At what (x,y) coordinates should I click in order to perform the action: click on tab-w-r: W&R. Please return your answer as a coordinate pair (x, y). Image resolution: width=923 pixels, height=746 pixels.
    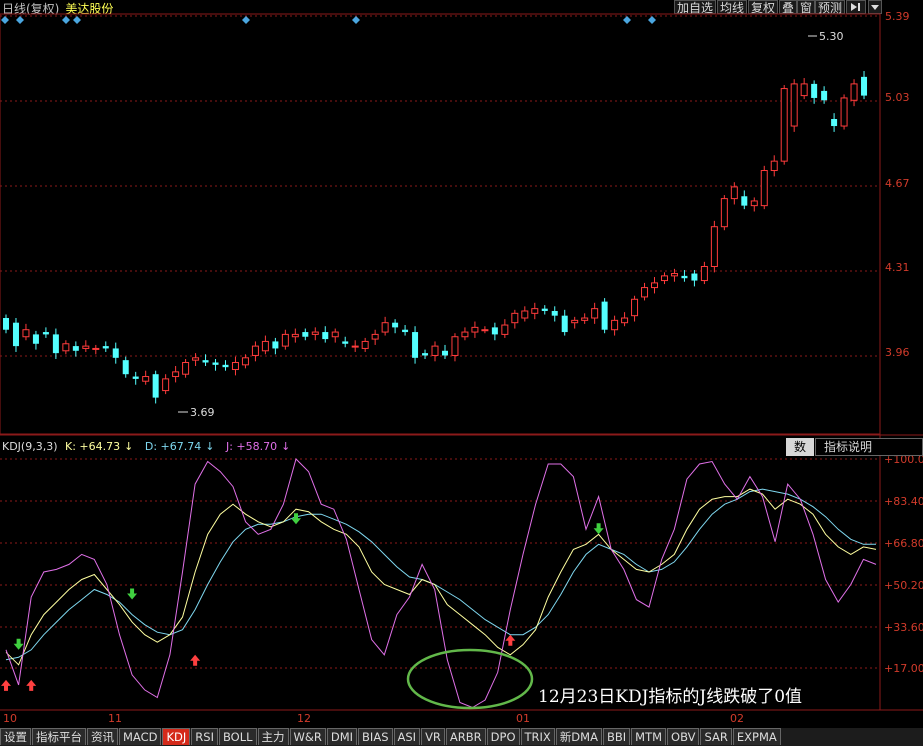
    Looking at the image, I should click on (307, 736).